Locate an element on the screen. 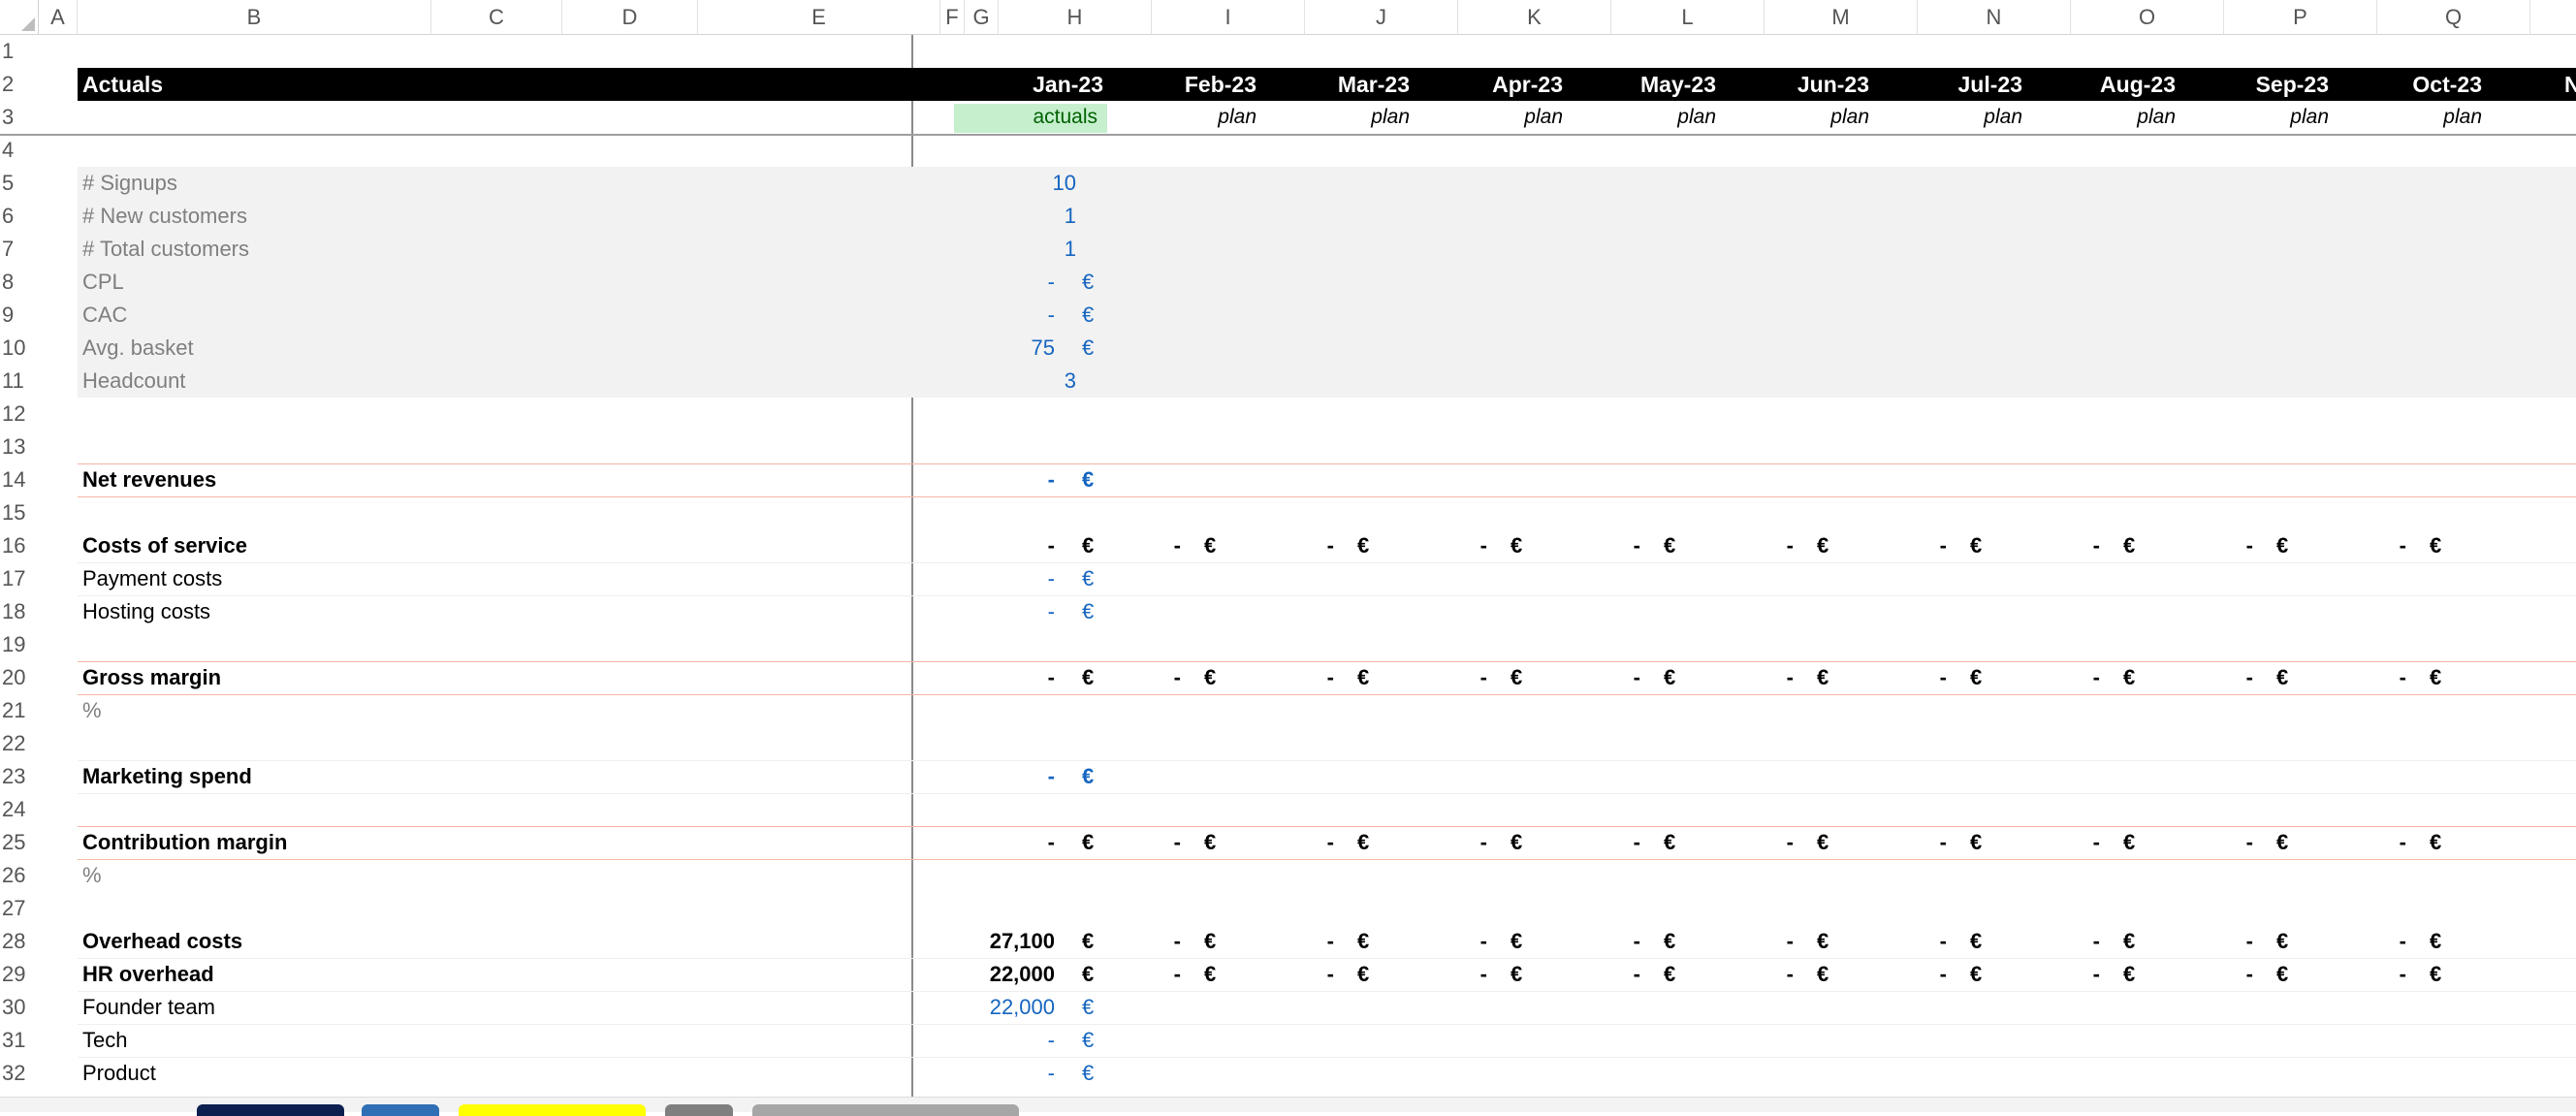 The image size is (2576, 1116). column-header-m: M is located at coordinates (1841, 17).